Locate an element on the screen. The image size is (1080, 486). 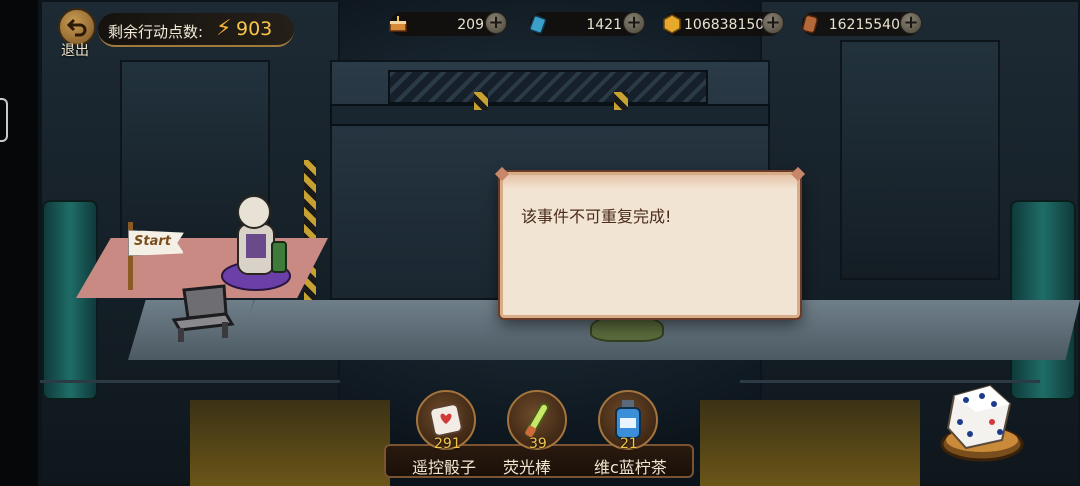
resource-value-battery: 1421 is located at coordinates (604, 25).